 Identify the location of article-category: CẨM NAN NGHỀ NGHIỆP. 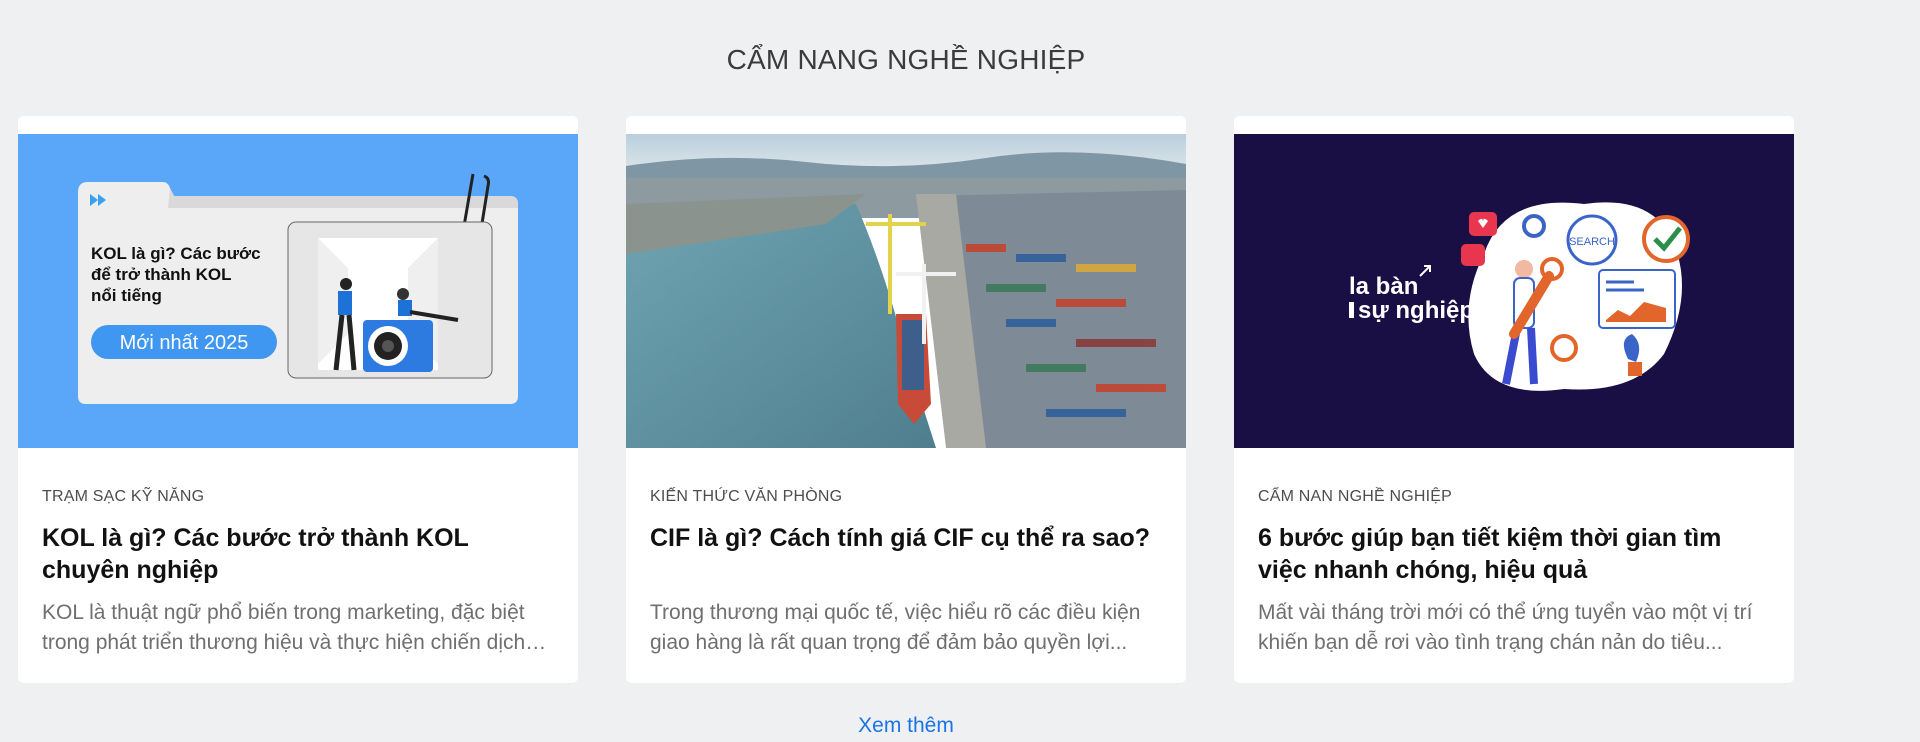
(1514, 497).